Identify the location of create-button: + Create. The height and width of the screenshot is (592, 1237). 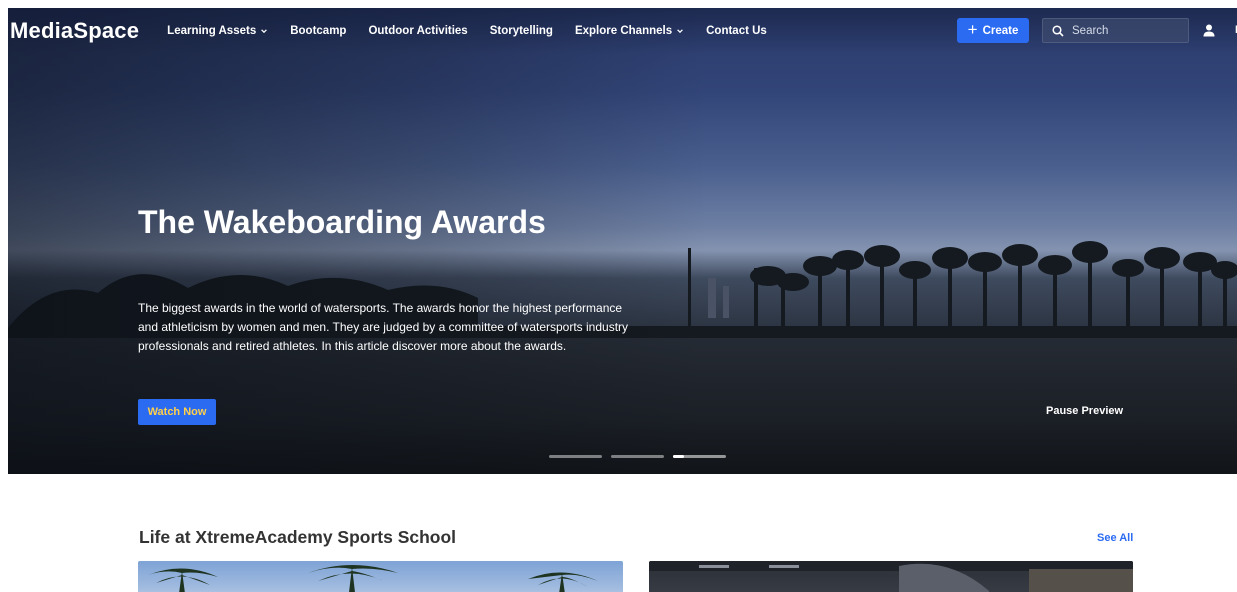
(993, 30).